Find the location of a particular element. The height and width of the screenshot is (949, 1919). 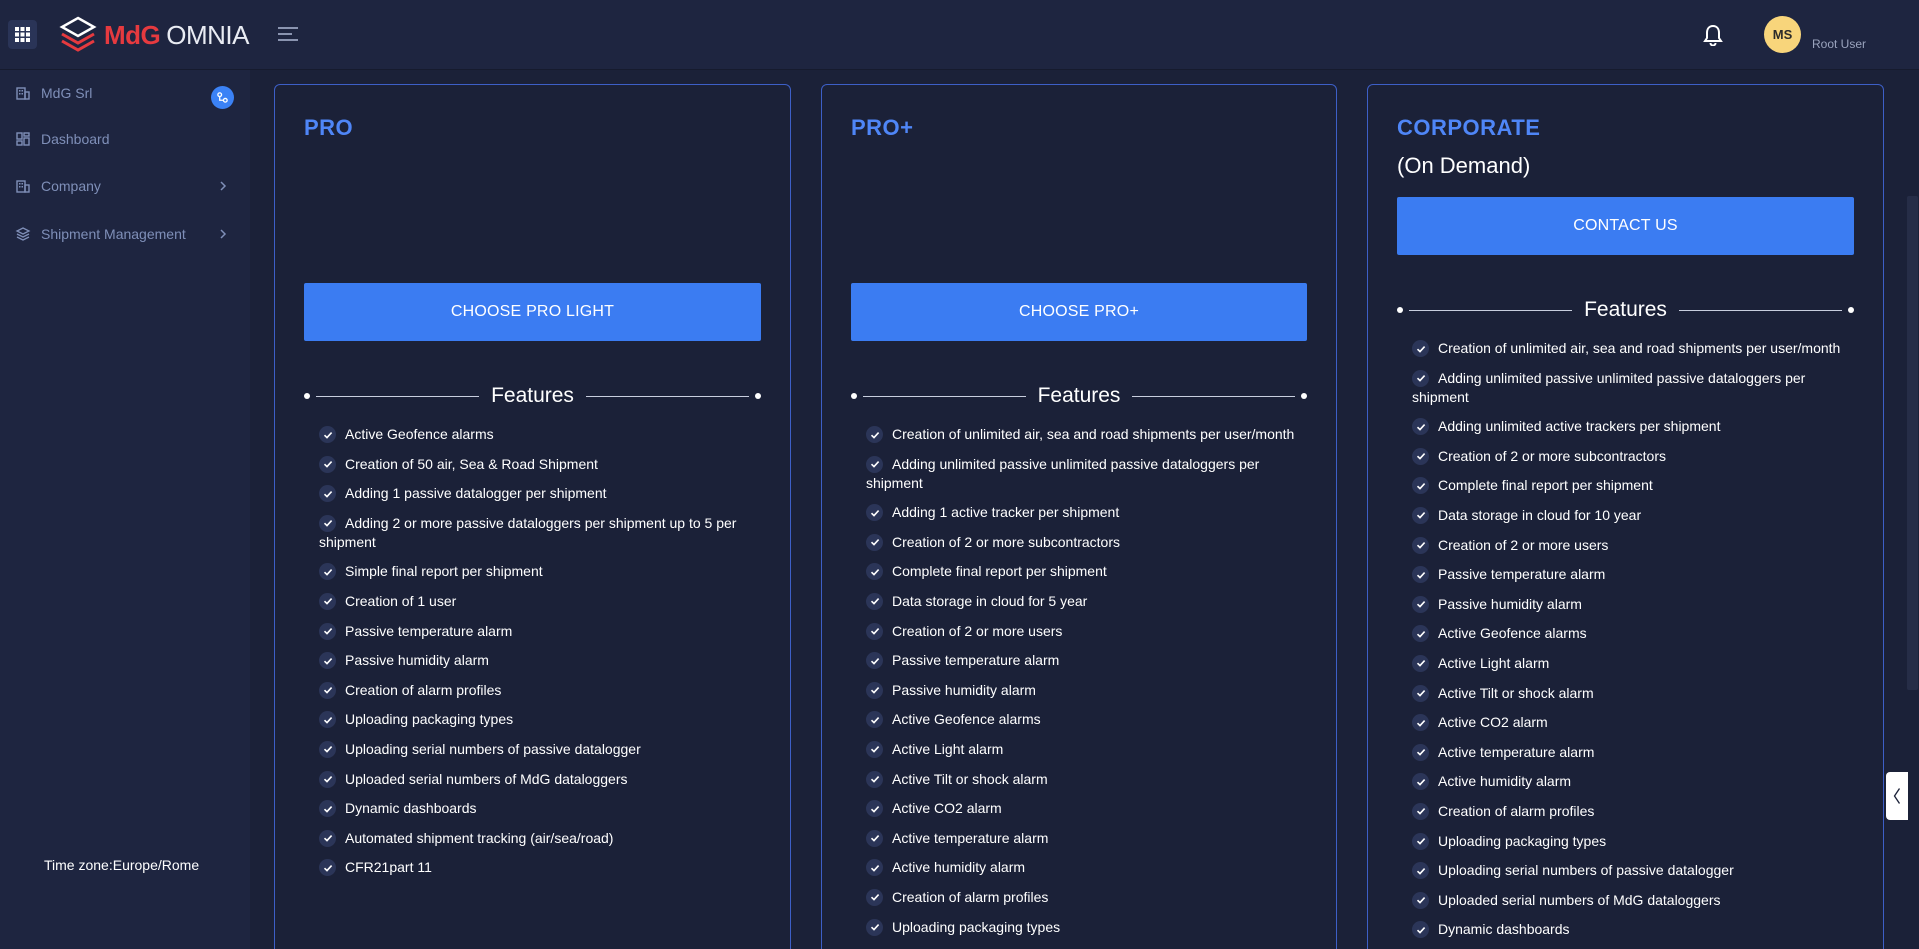

feature-text: Passive humidity alarm is located at coordinates (964, 689).